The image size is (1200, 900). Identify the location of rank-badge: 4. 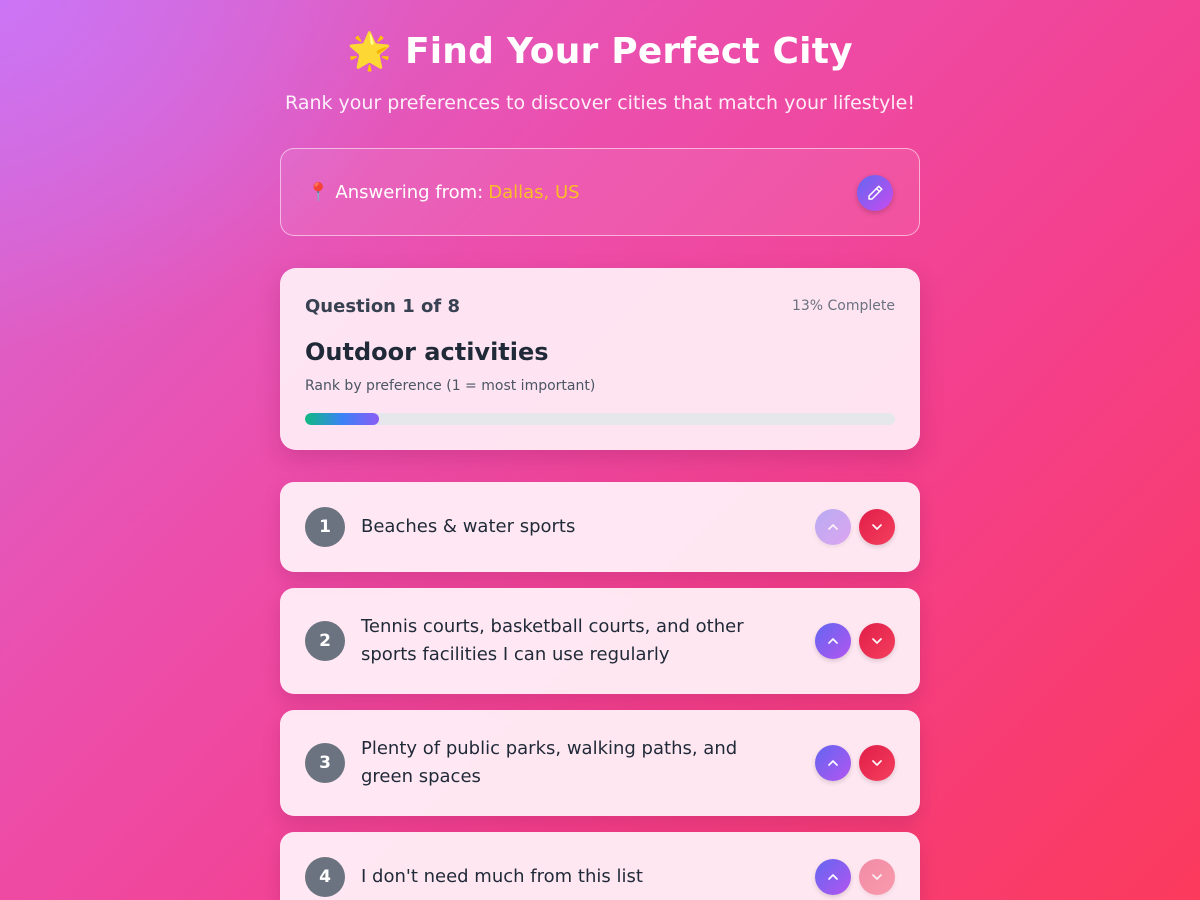
(325, 877).